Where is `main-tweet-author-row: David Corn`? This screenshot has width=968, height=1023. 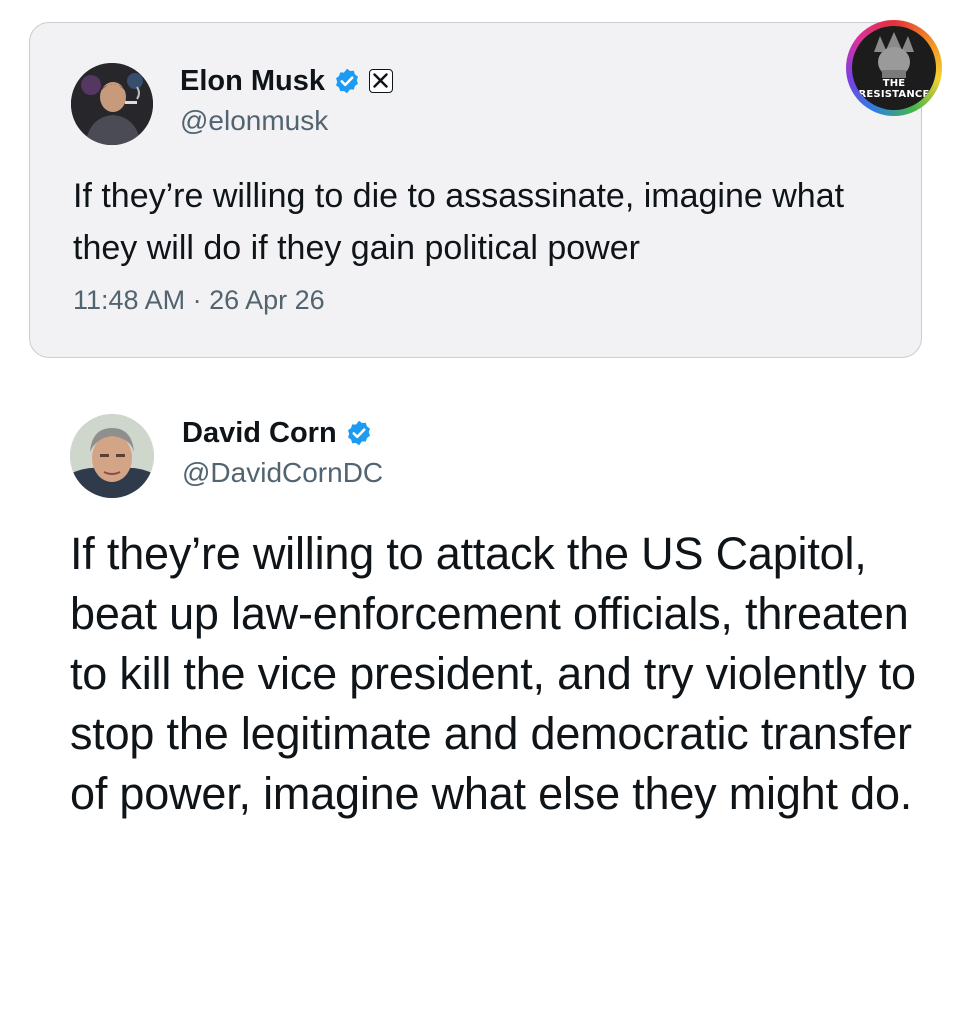
main-tweet-author-row: David Corn is located at coordinates (277, 433).